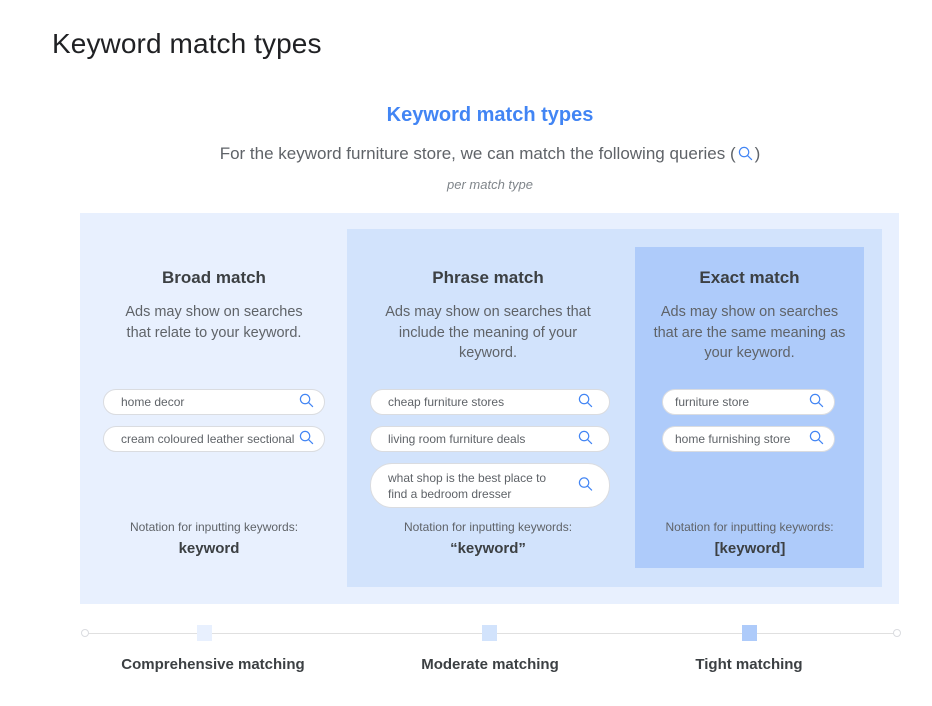 Image resolution: width=932 pixels, height=706 pixels. Describe the element at coordinates (748, 439) in the screenshot. I see `query-pill: home furnishing store` at that location.